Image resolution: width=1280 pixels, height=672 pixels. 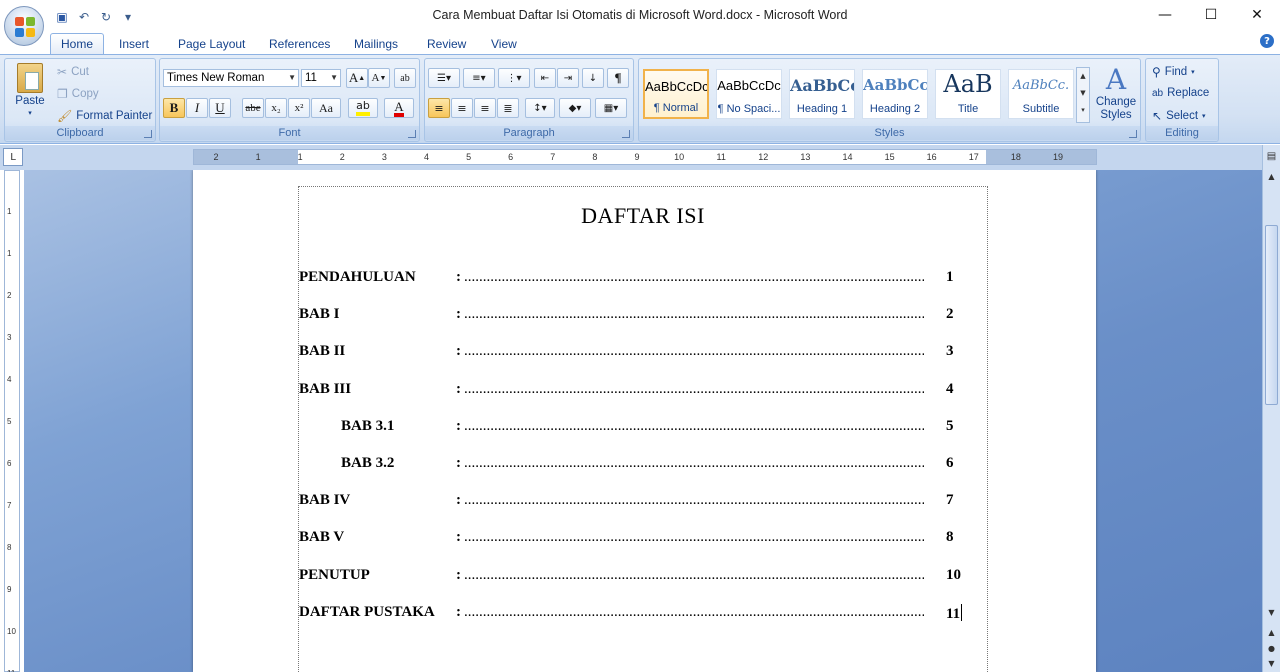 I want to click on tab-references: References, so click(x=299, y=43).